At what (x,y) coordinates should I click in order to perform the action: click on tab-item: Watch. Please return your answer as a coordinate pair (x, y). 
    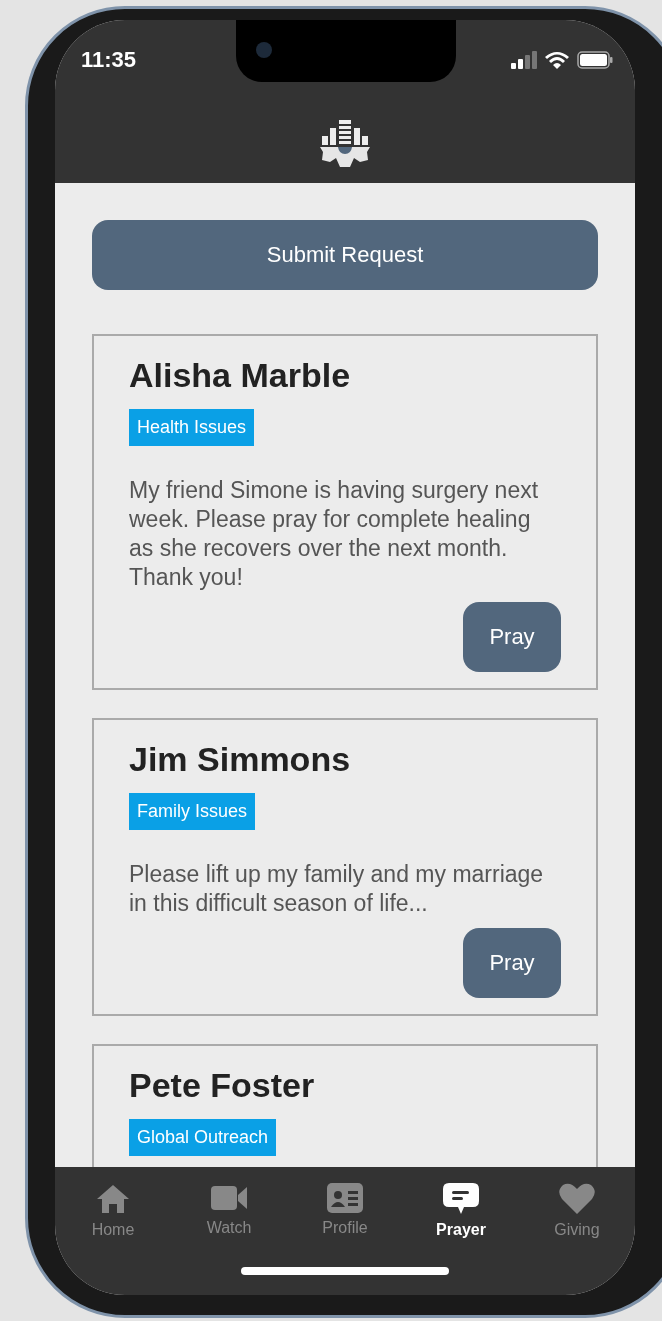
    Looking at the image, I should click on (229, 1211).